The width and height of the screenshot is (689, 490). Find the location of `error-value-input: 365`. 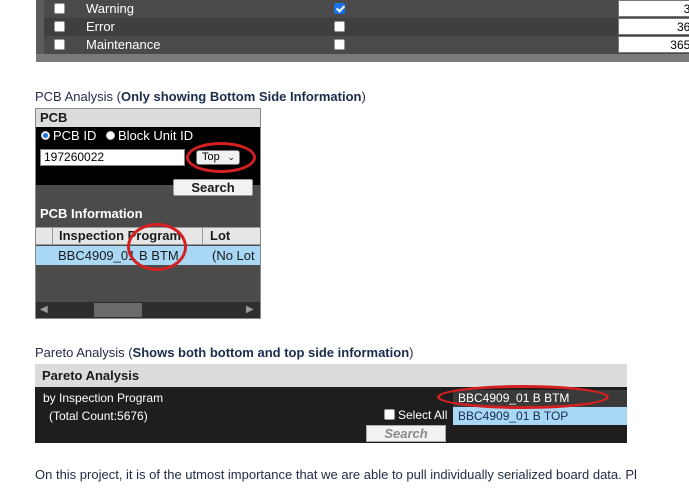

error-value-input: 365 is located at coordinates (653, 26).